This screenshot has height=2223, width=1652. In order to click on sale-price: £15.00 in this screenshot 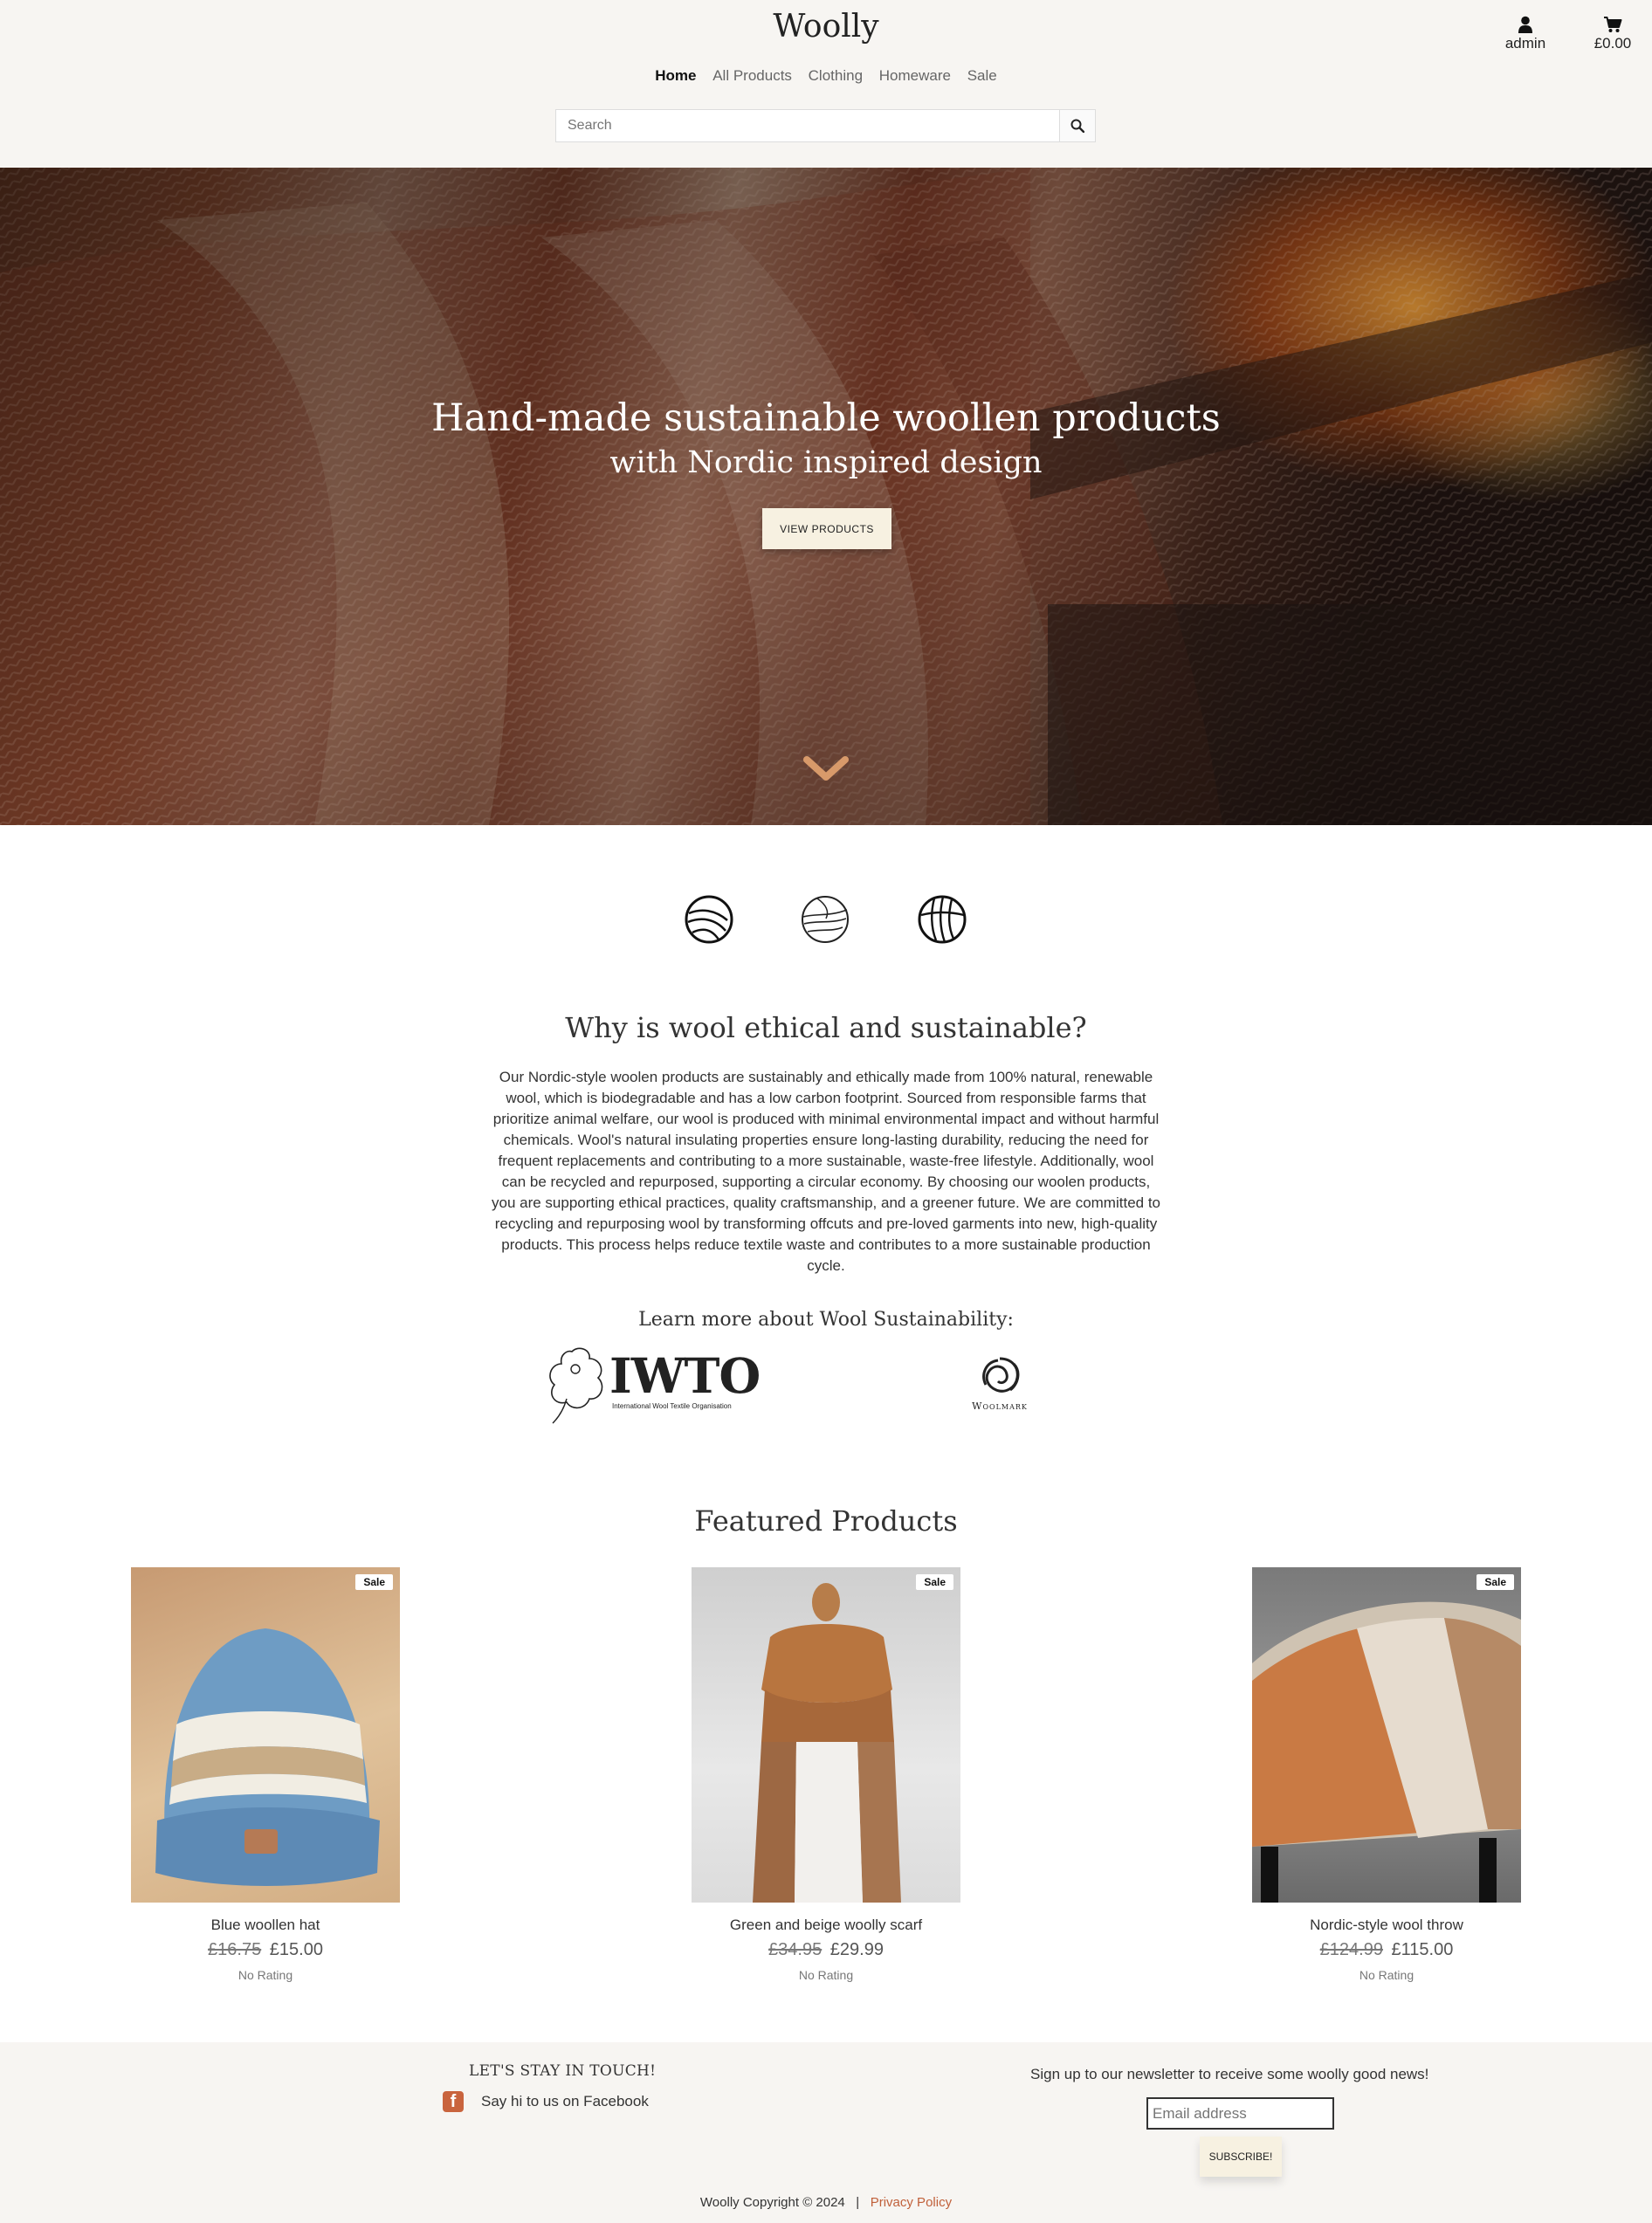, I will do `click(296, 1949)`.